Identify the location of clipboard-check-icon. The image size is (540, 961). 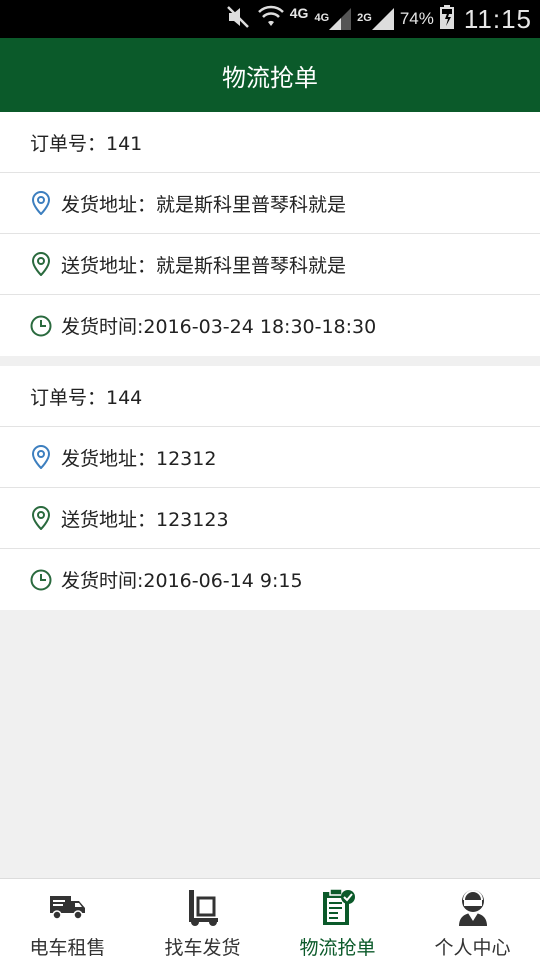
(338, 907).